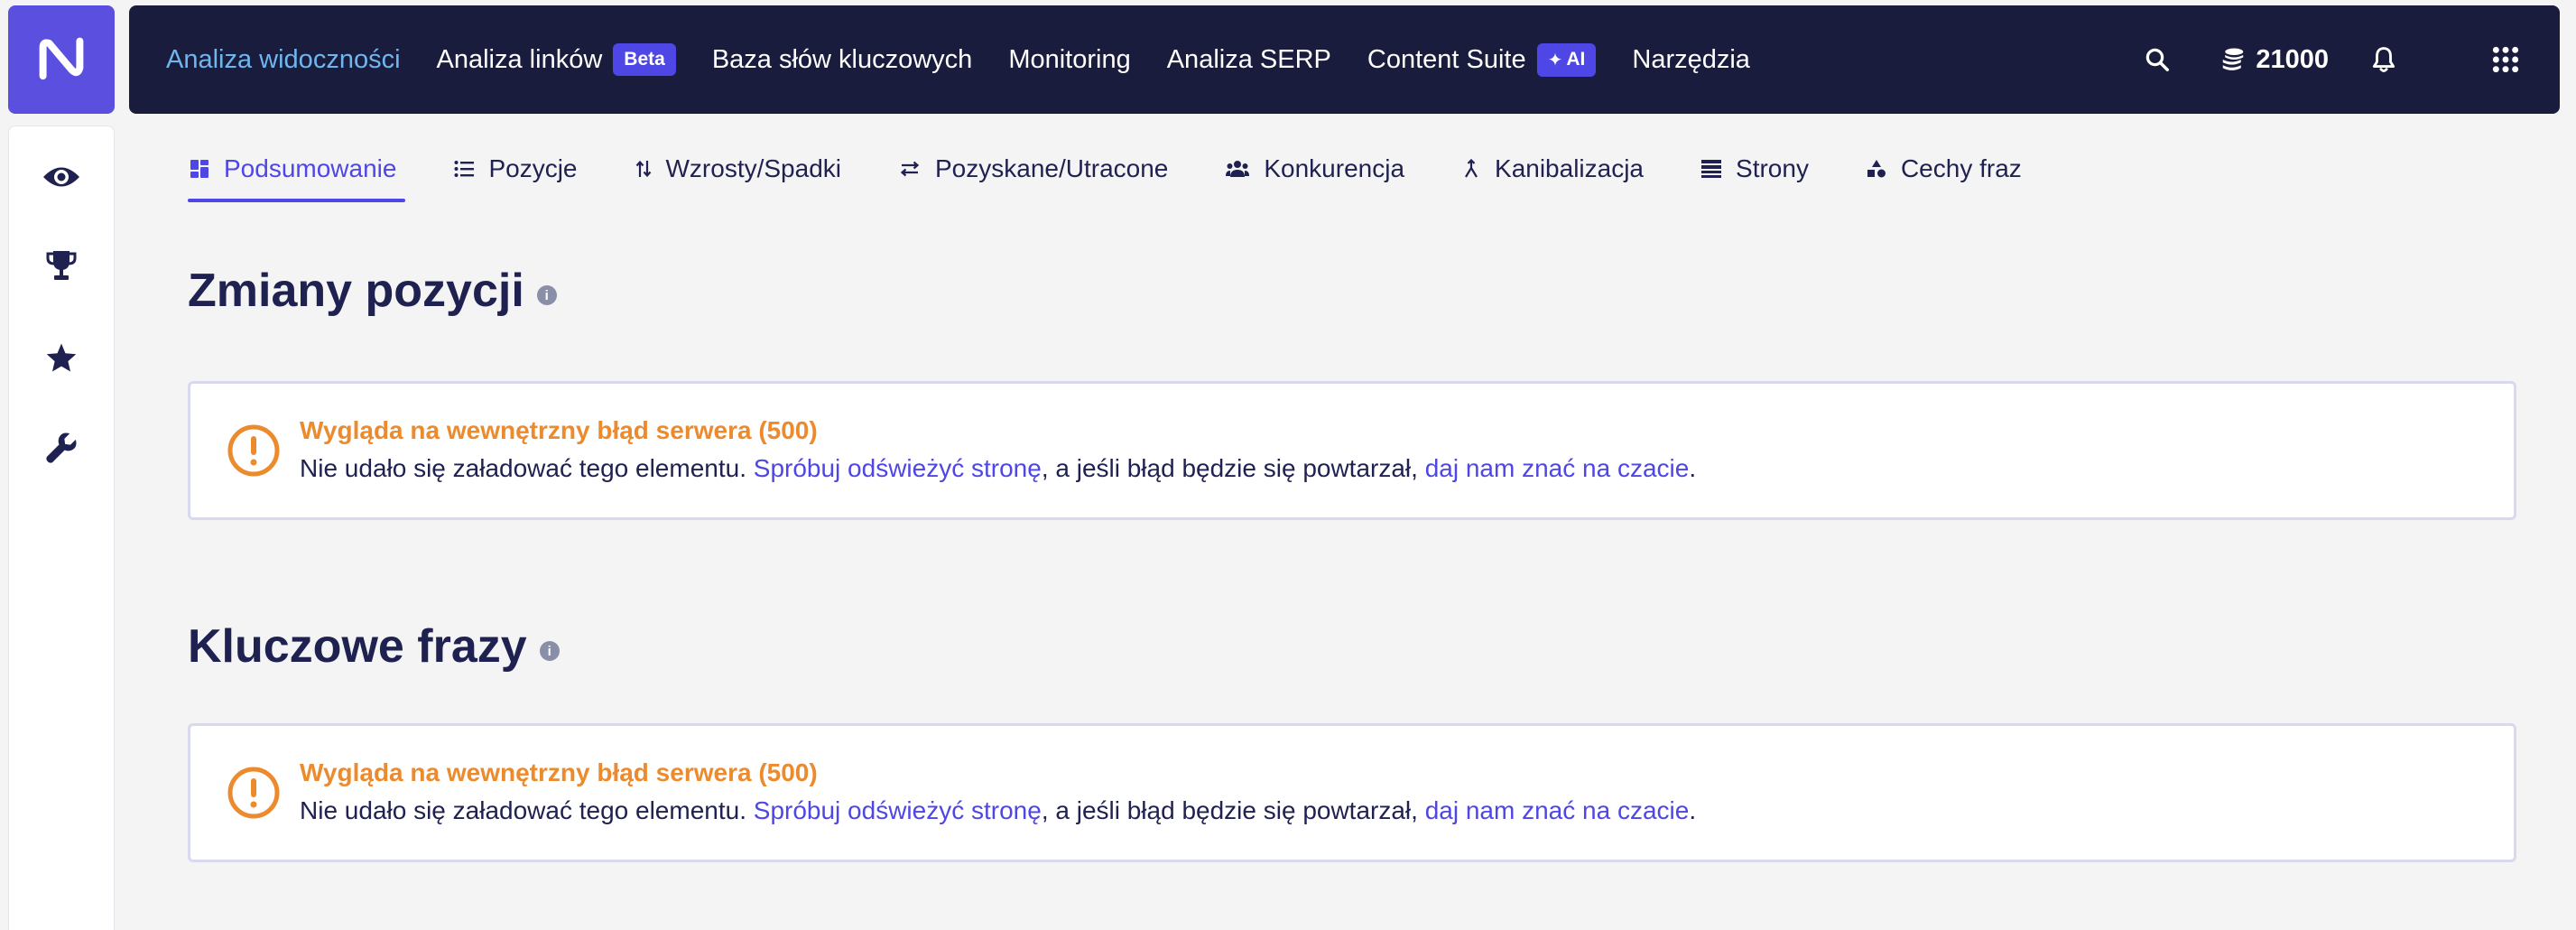 Image resolution: width=2576 pixels, height=930 pixels. Describe the element at coordinates (643, 169) in the screenshot. I see `up-down-arrows-icon` at that location.